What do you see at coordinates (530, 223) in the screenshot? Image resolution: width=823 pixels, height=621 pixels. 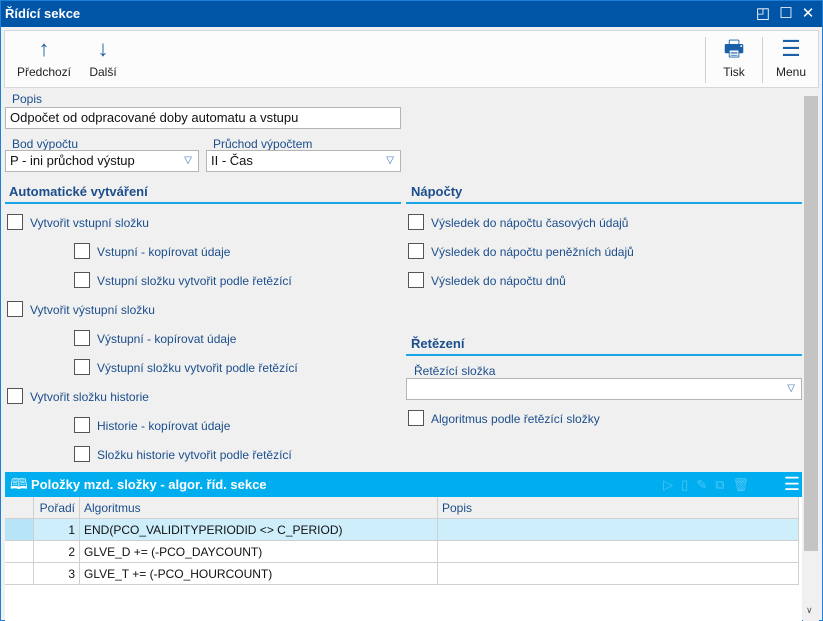 I see `napocty-checkbox-label: Výsledek do nápočtu časových údajů` at bounding box center [530, 223].